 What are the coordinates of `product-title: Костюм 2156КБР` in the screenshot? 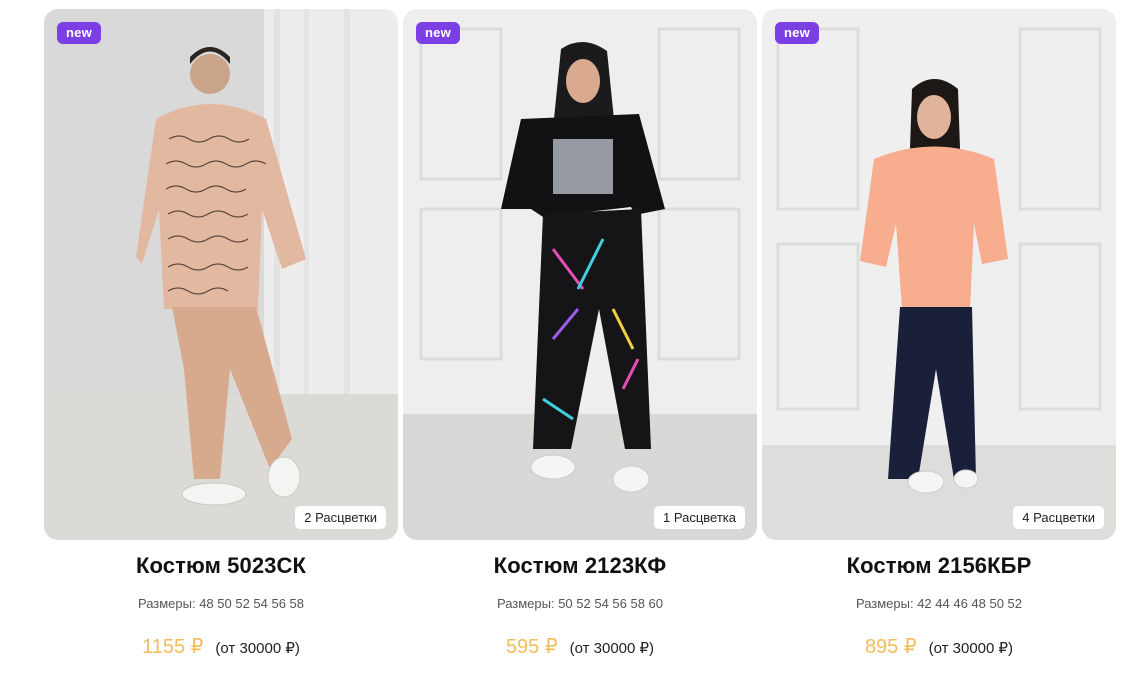 It's located at (939, 567).